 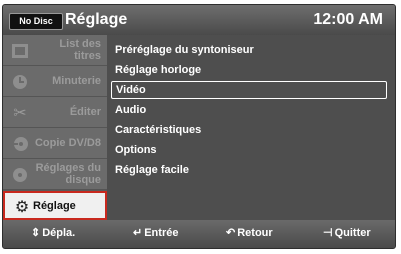 What do you see at coordinates (20, 175) in the screenshot?
I see `disc-settings-icon` at bounding box center [20, 175].